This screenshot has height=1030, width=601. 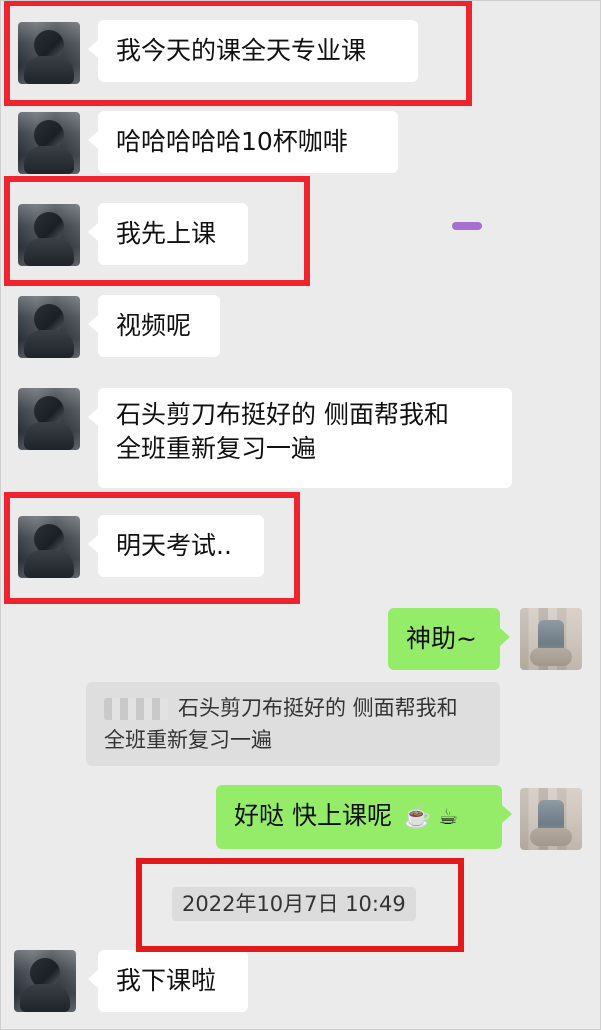 What do you see at coordinates (216, 448) in the screenshot?
I see `message-text-line: 全班重新复习一遍` at bounding box center [216, 448].